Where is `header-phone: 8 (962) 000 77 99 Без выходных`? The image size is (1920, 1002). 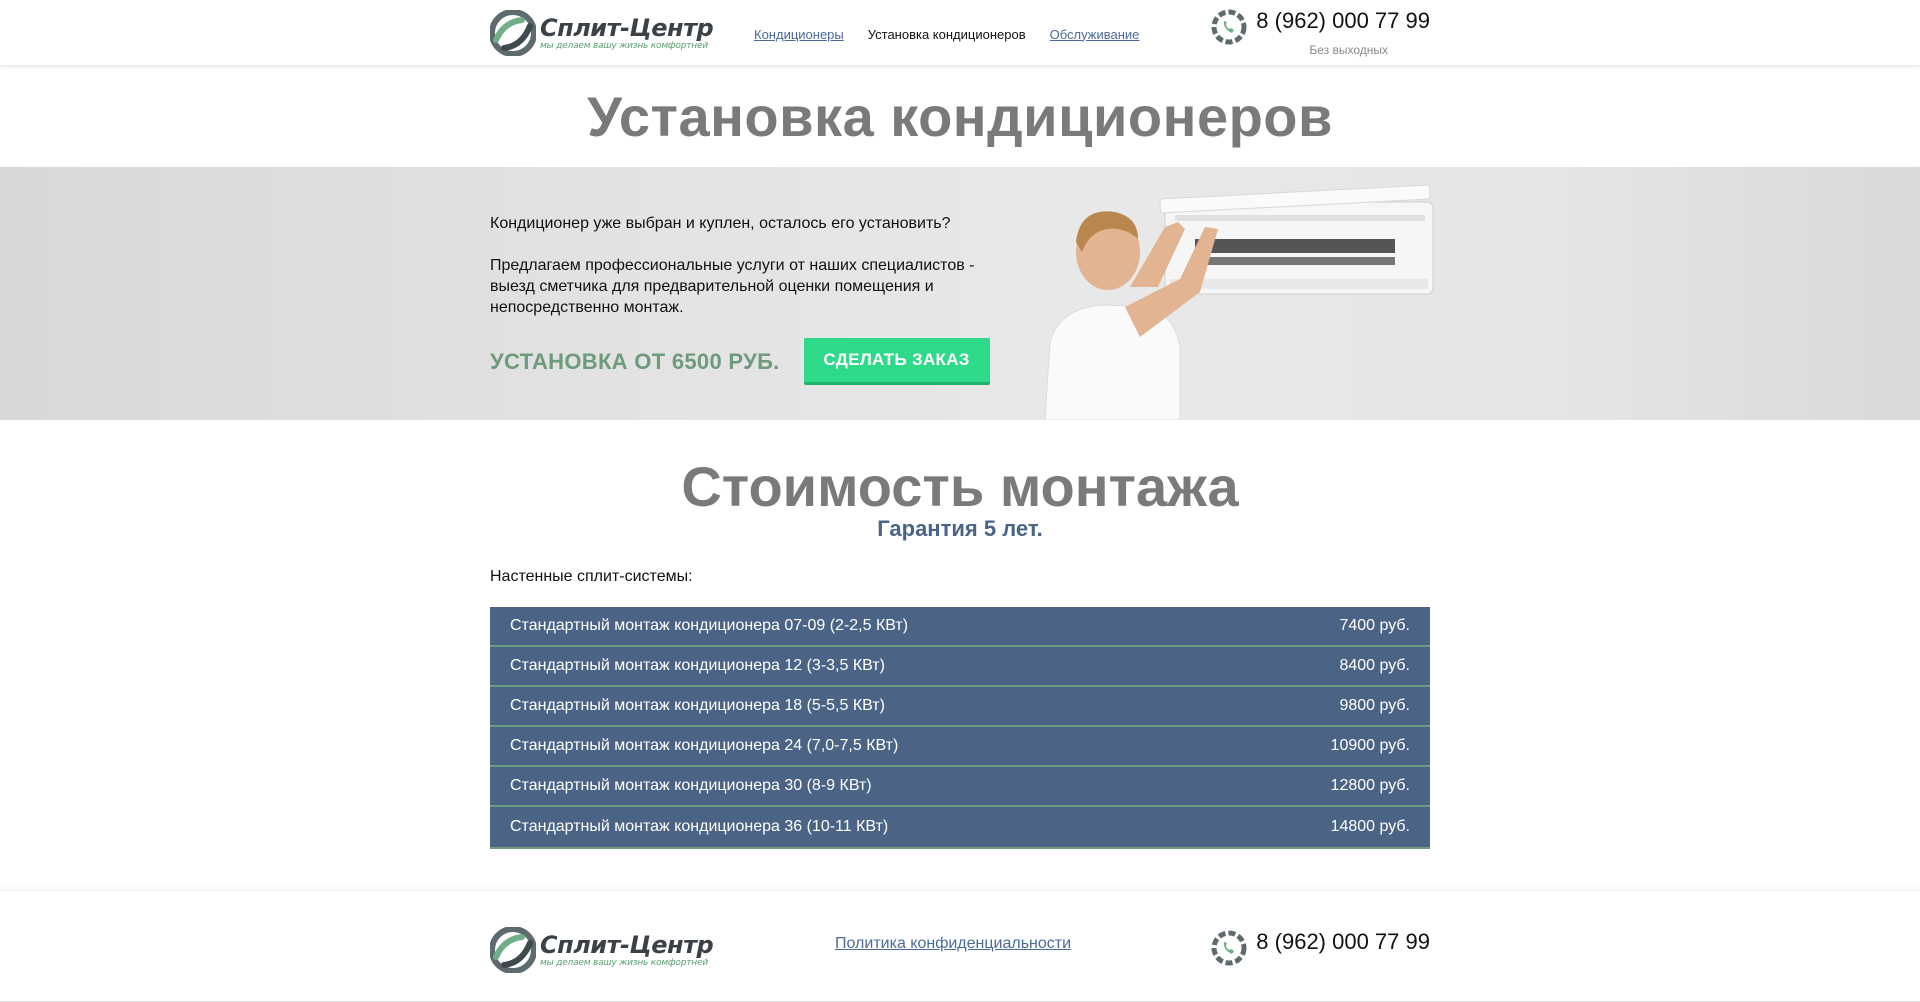
header-phone: 8 (962) 000 77 99 Без выходных is located at coordinates (1320, 33).